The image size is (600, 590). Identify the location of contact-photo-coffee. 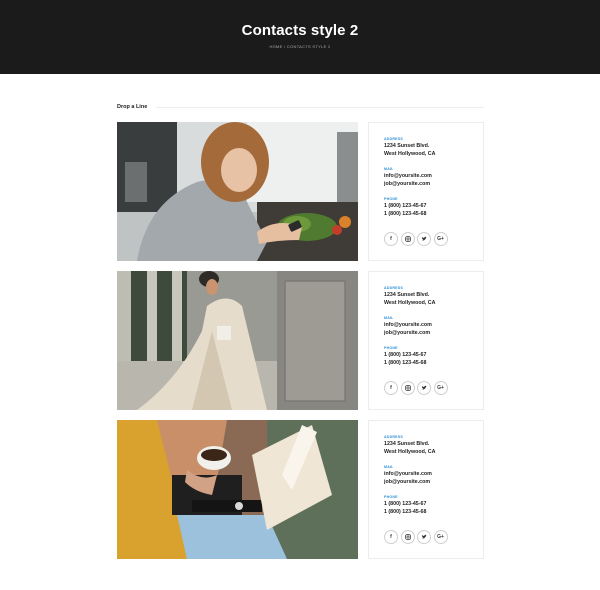
(237, 489).